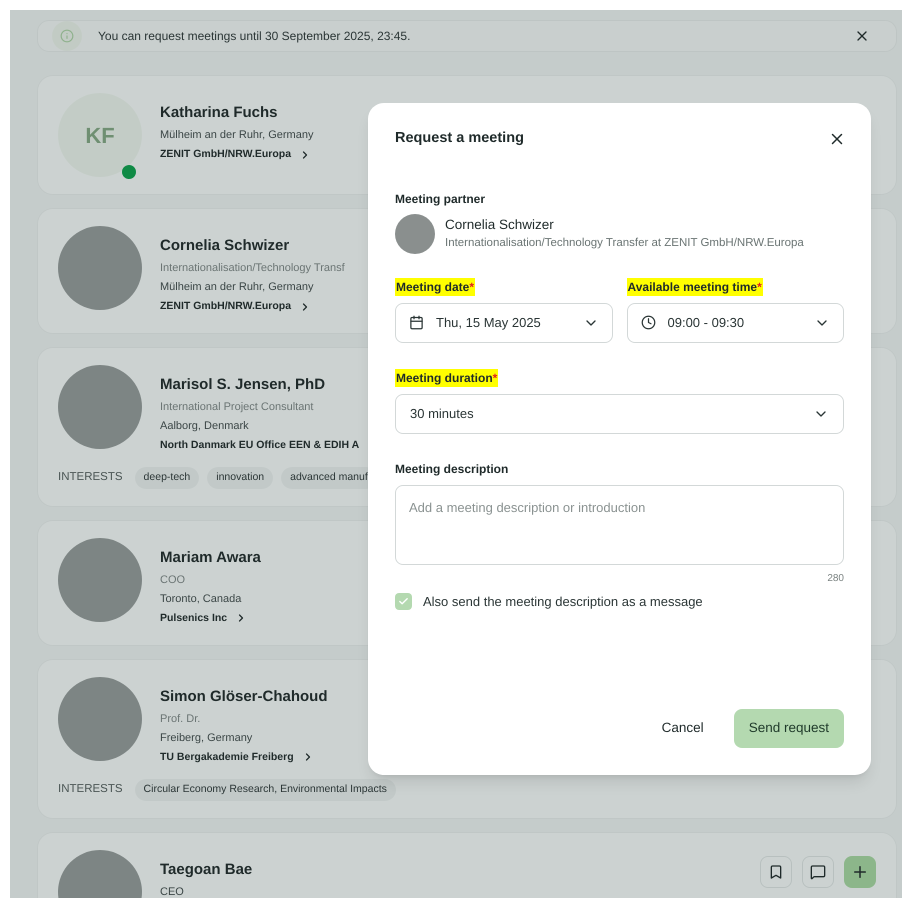 The image size is (902, 898). I want to click on person-name: Simon Glöser-Chahoud, so click(244, 696).